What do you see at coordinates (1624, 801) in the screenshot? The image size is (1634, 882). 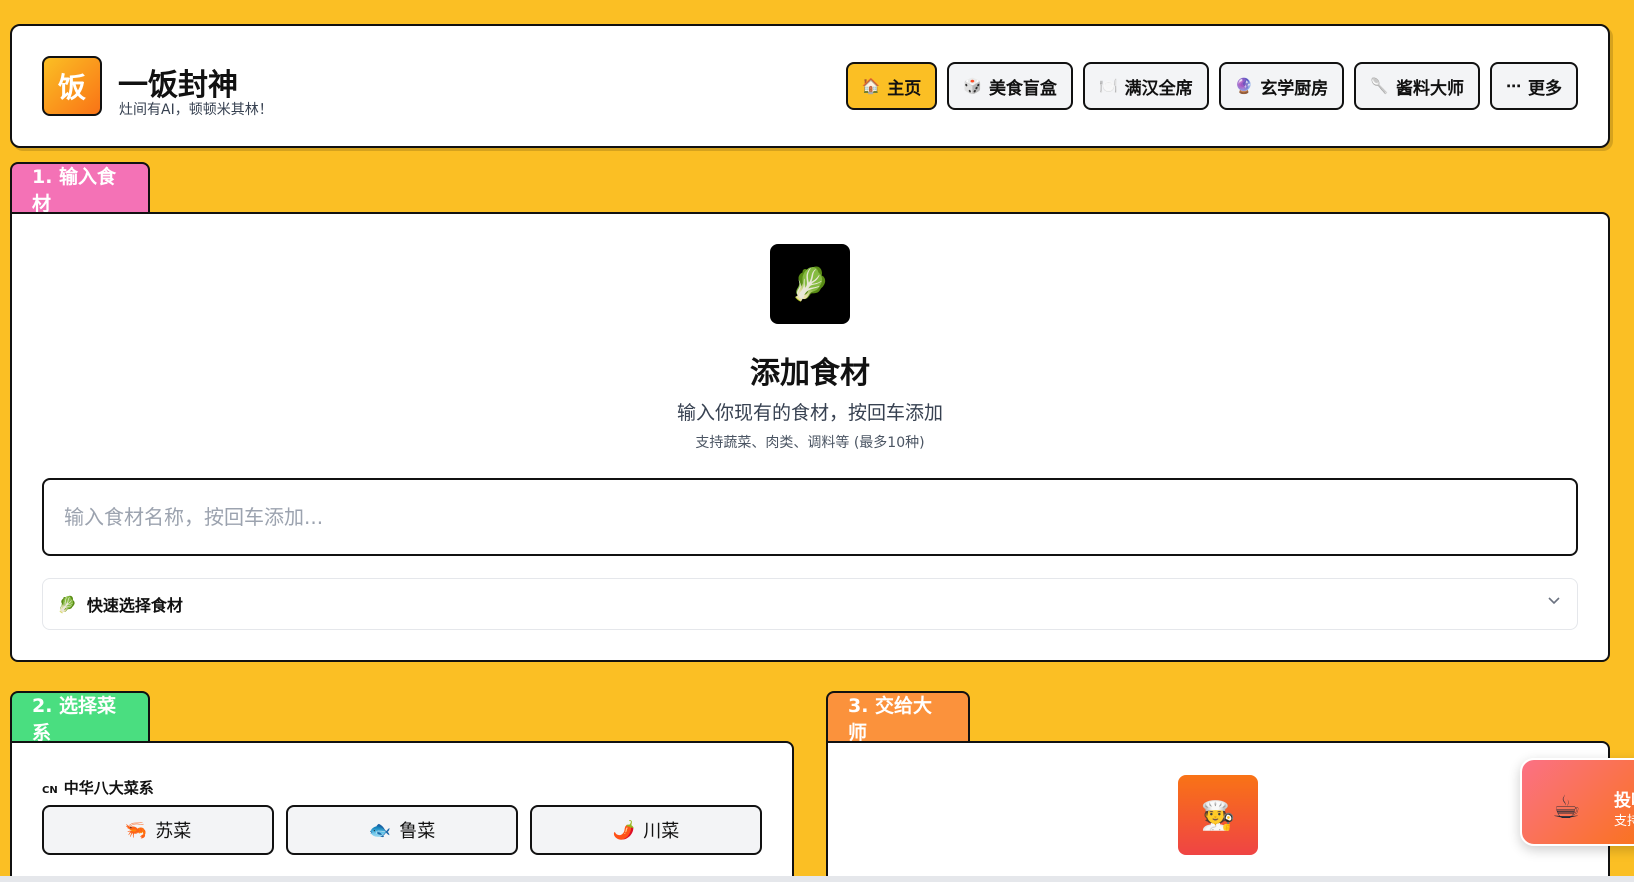 I see `donate-title: 投喂` at bounding box center [1624, 801].